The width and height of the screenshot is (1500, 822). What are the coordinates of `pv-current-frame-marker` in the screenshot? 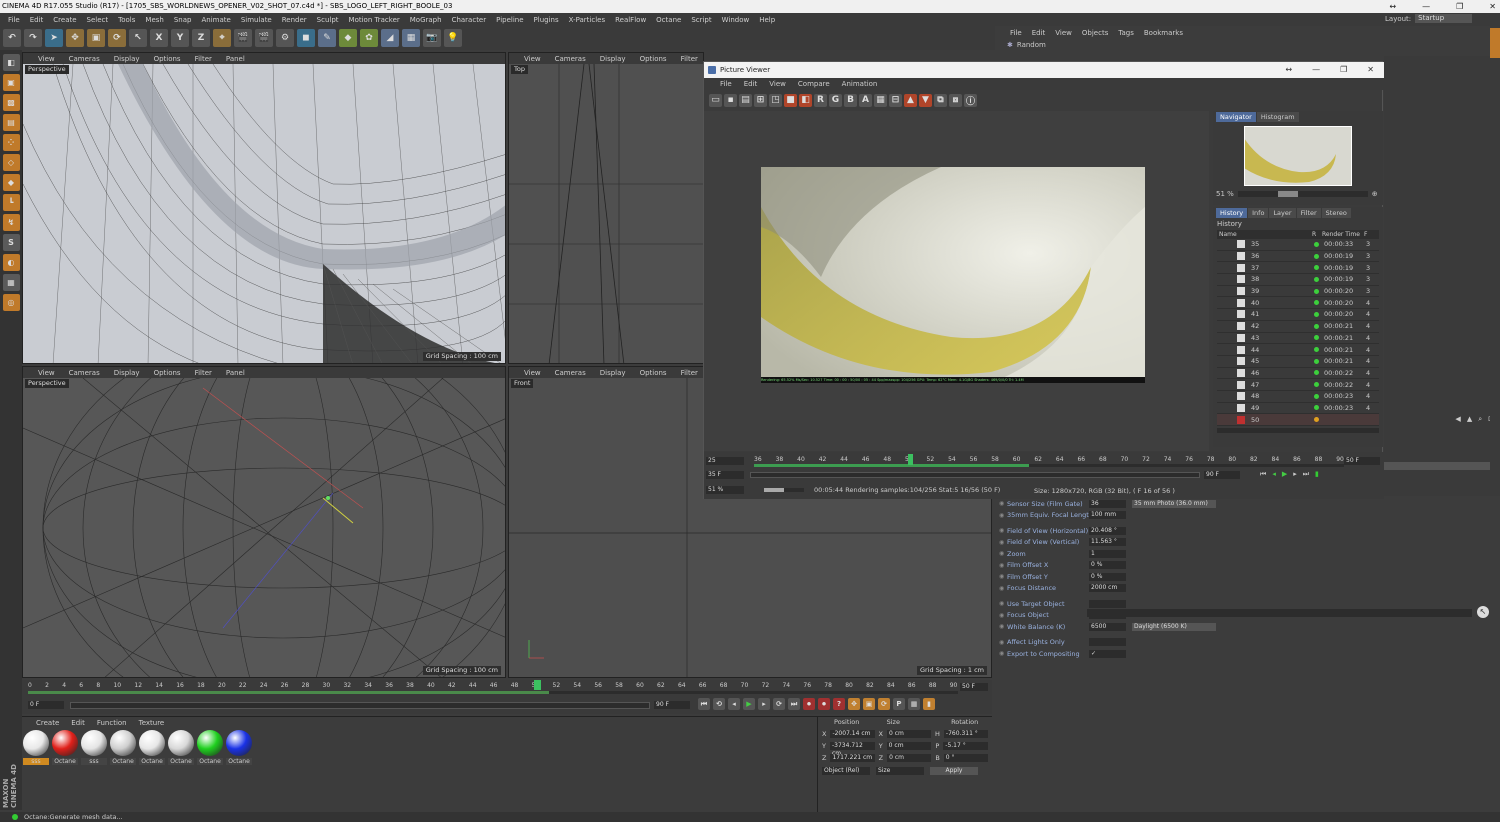 It's located at (910, 459).